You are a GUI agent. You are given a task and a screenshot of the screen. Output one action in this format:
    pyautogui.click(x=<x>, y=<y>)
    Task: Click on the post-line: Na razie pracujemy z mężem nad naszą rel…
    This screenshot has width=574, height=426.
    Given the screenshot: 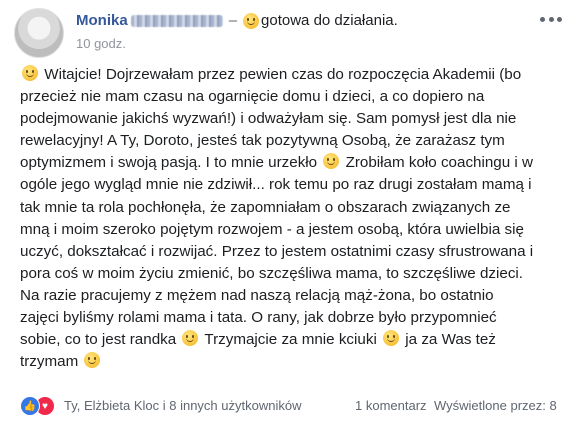 What is the action you would take?
    pyautogui.click(x=257, y=295)
    